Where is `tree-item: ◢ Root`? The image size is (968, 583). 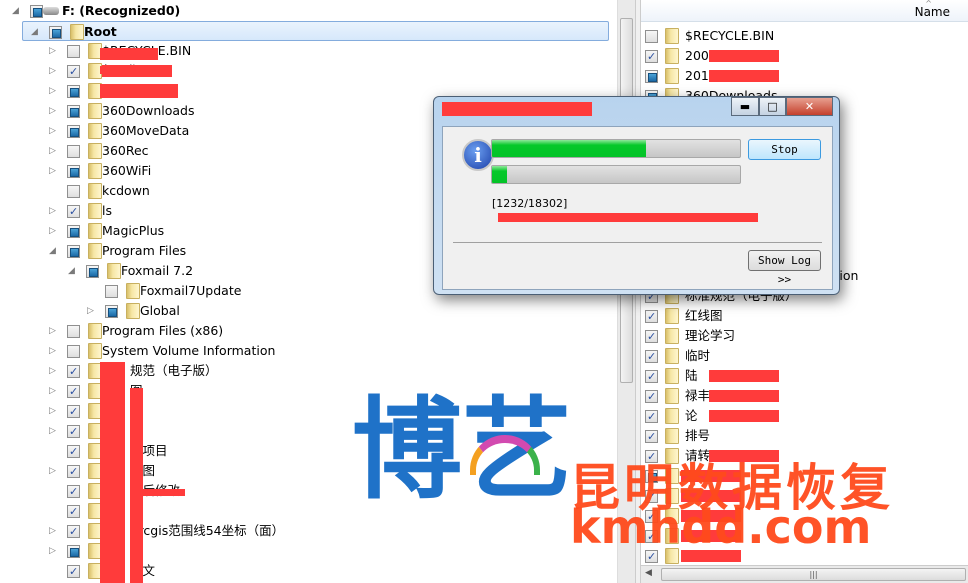
tree-item: ◢ Root is located at coordinates (315, 31).